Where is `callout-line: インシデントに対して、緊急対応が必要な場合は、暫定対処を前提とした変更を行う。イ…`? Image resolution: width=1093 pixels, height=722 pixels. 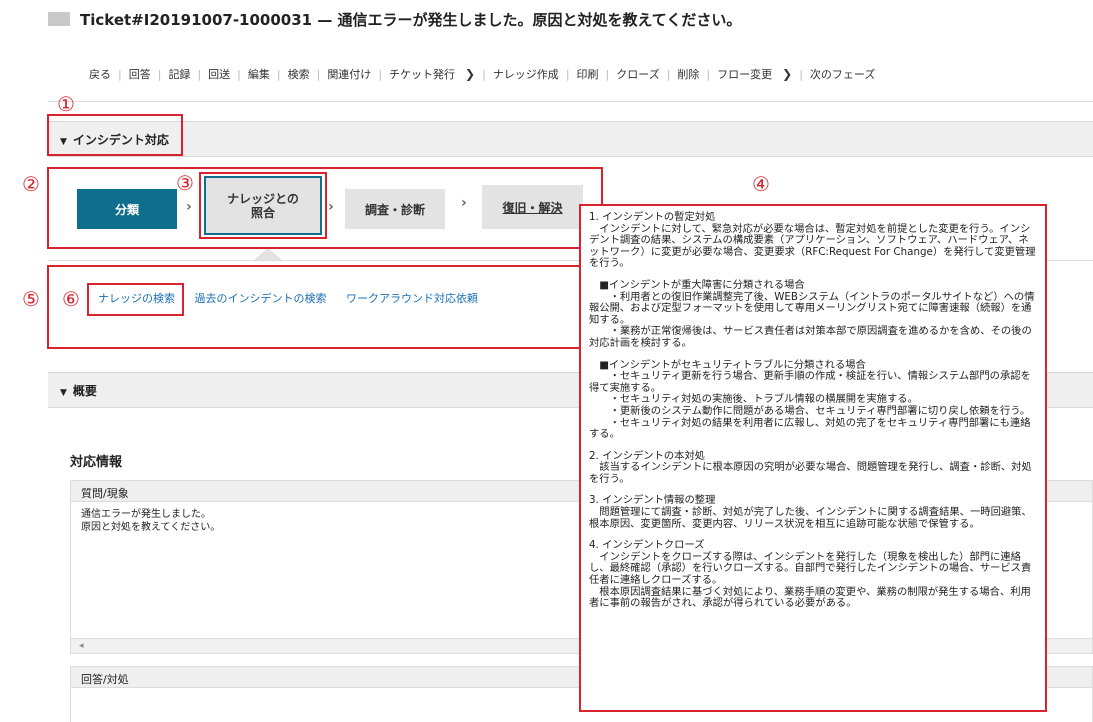
callout-line: インシデントに対して、緊急対応が必要な場合は、暫定対処を前提とした変更を行う。イ… is located at coordinates (812, 246).